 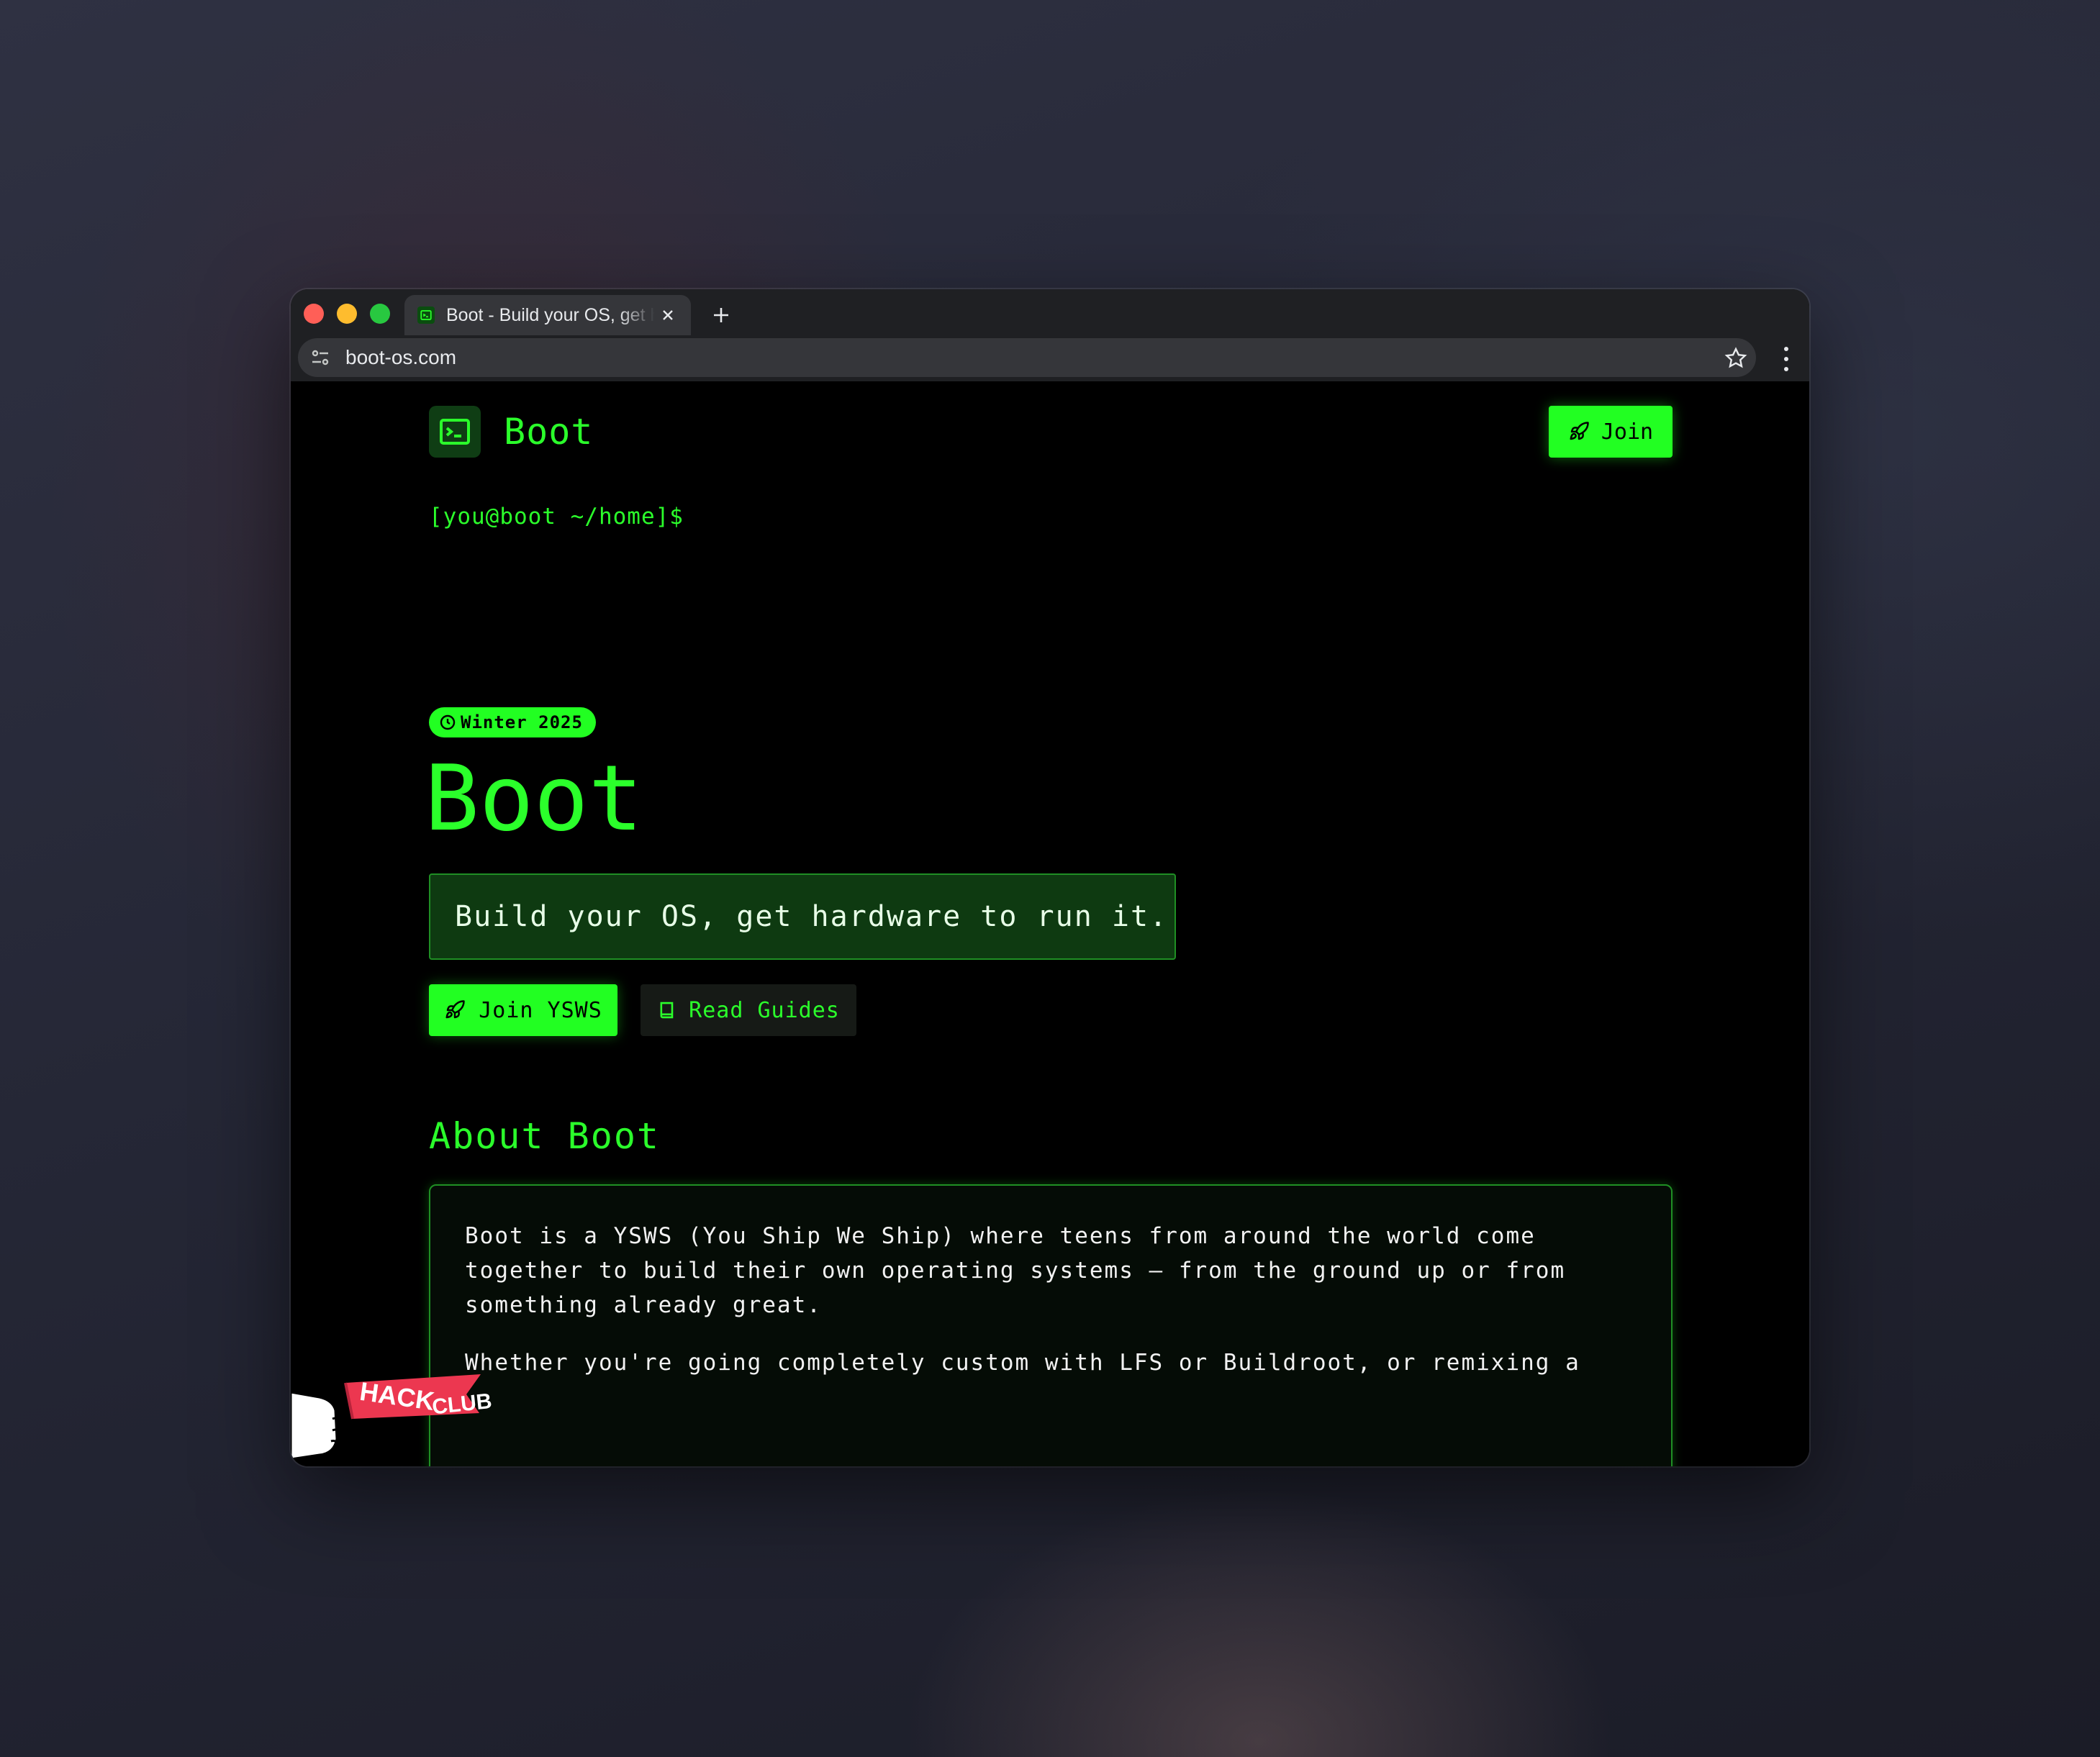 I want to click on hero-title: Boot, so click(x=534, y=798).